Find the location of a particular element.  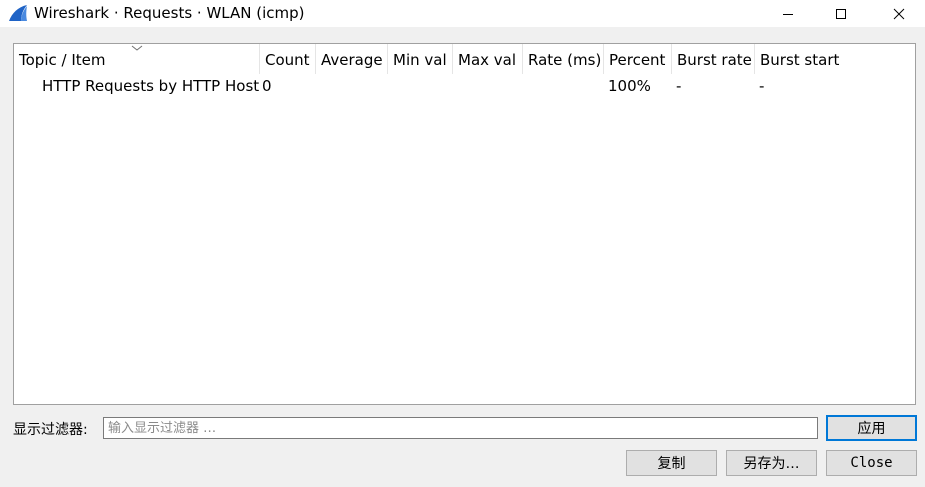

wireshark-fin-icon is located at coordinates (18, 13).